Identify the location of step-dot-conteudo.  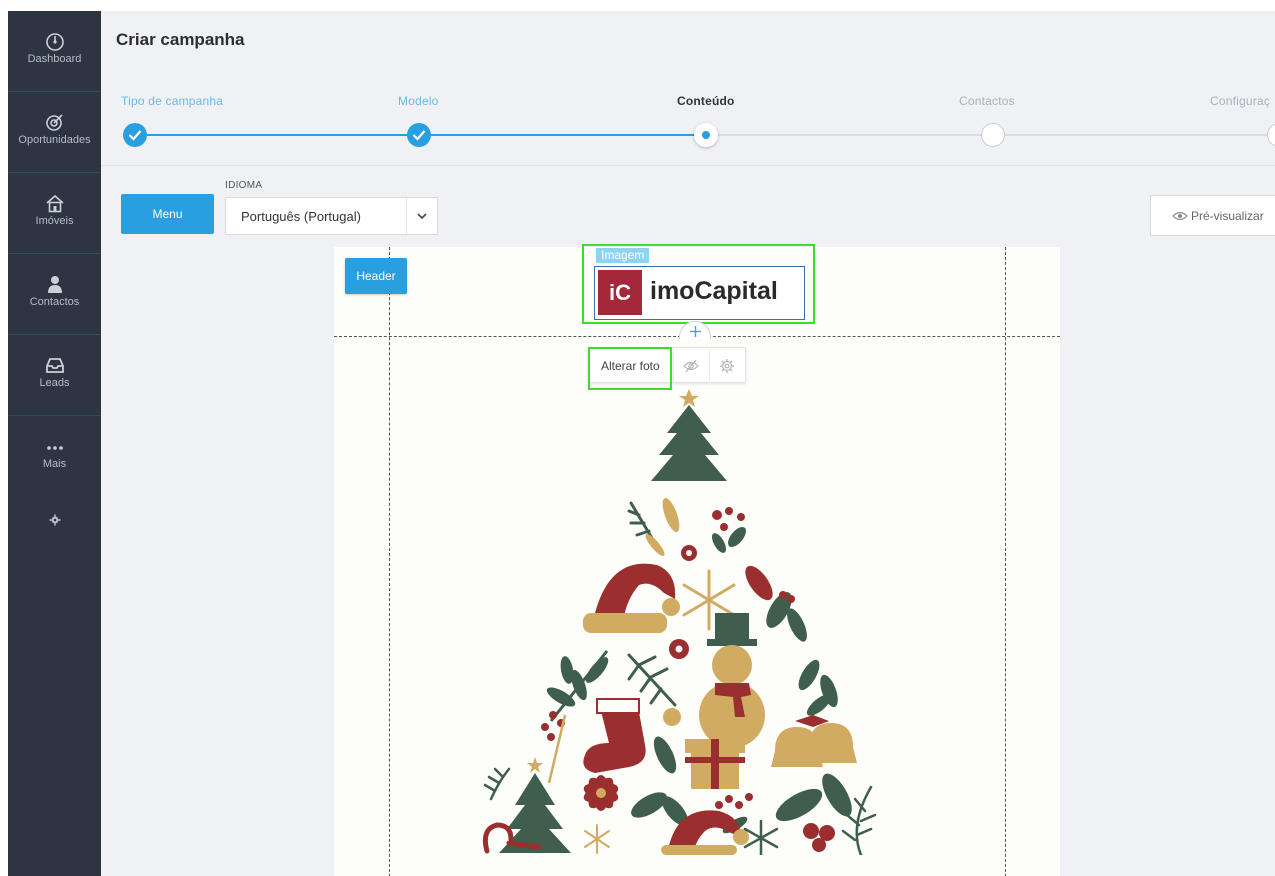
(706, 135).